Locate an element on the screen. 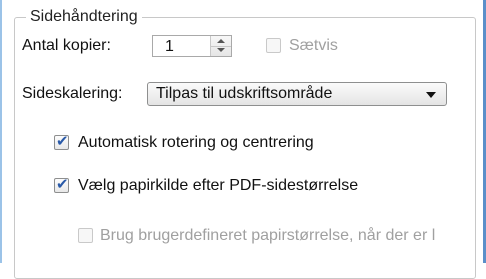 Image resolution: width=486 pixels, height=279 pixels. scaling-label: Sideskalering: is located at coordinates (72, 93).